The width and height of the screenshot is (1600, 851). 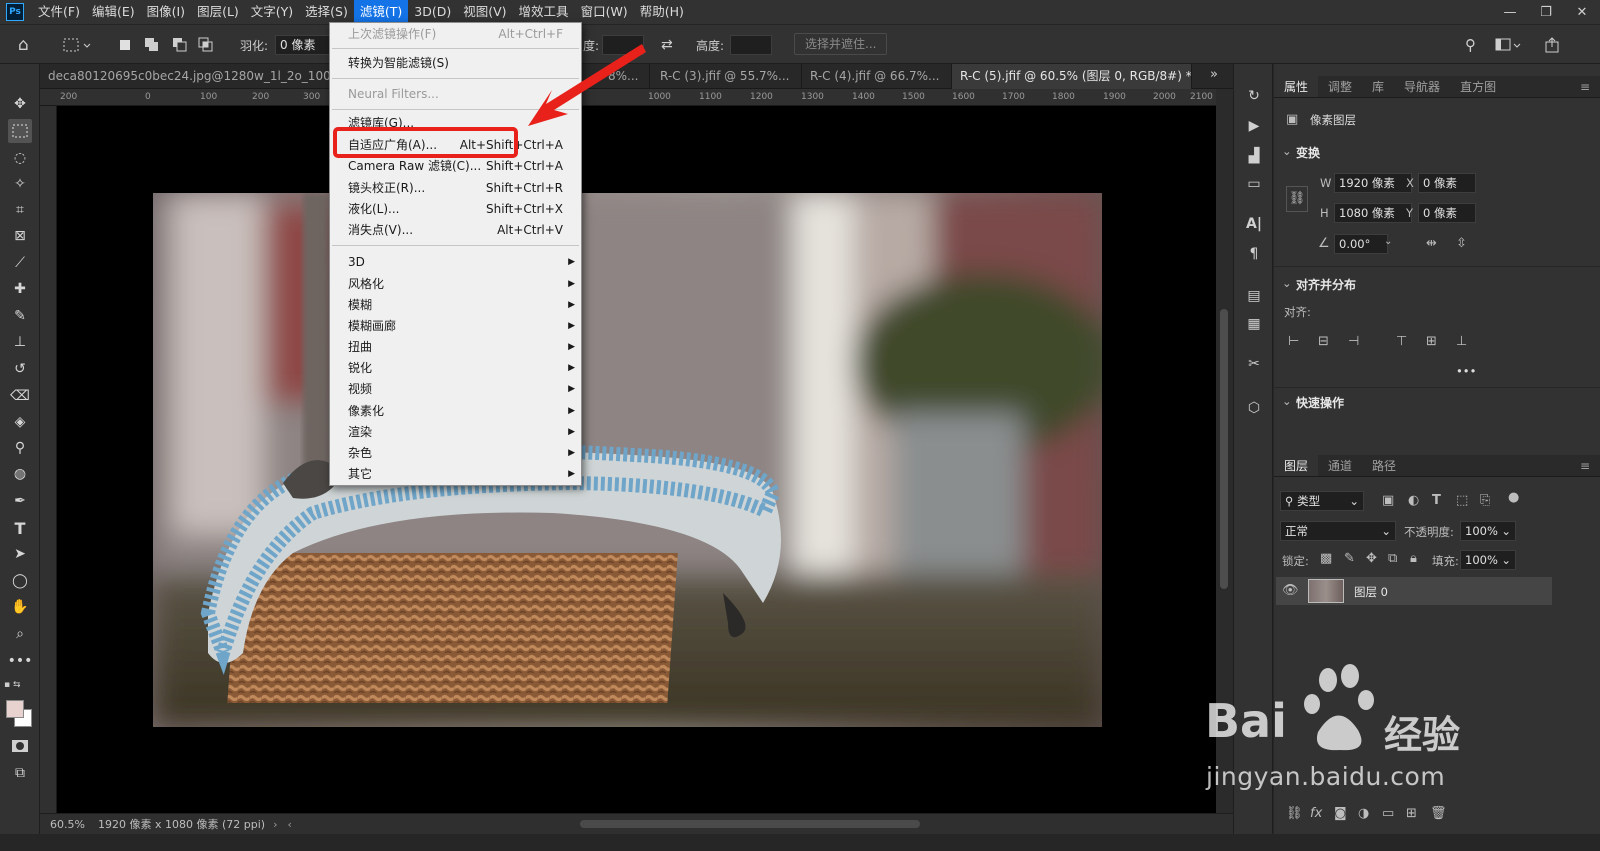 What do you see at coordinates (77, 45) in the screenshot?
I see `marquee-preset-icon` at bounding box center [77, 45].